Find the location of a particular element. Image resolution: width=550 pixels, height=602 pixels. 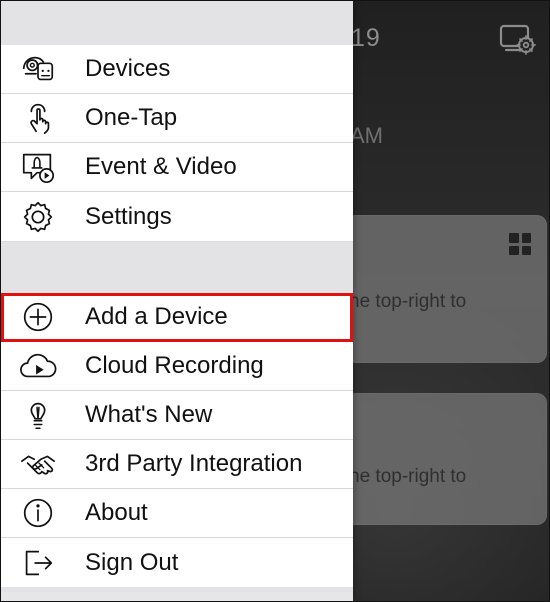

menu-label-add-device: Add a Device is located at coordinates (156, 316).